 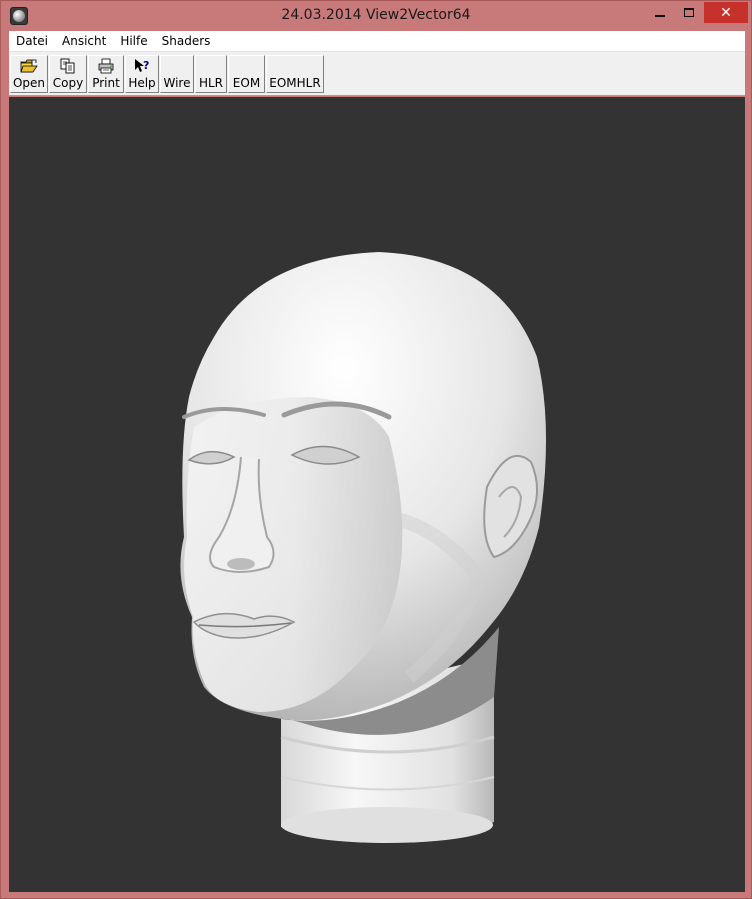 I want to click on wire-button: Wire, so click(x=177, y=74).